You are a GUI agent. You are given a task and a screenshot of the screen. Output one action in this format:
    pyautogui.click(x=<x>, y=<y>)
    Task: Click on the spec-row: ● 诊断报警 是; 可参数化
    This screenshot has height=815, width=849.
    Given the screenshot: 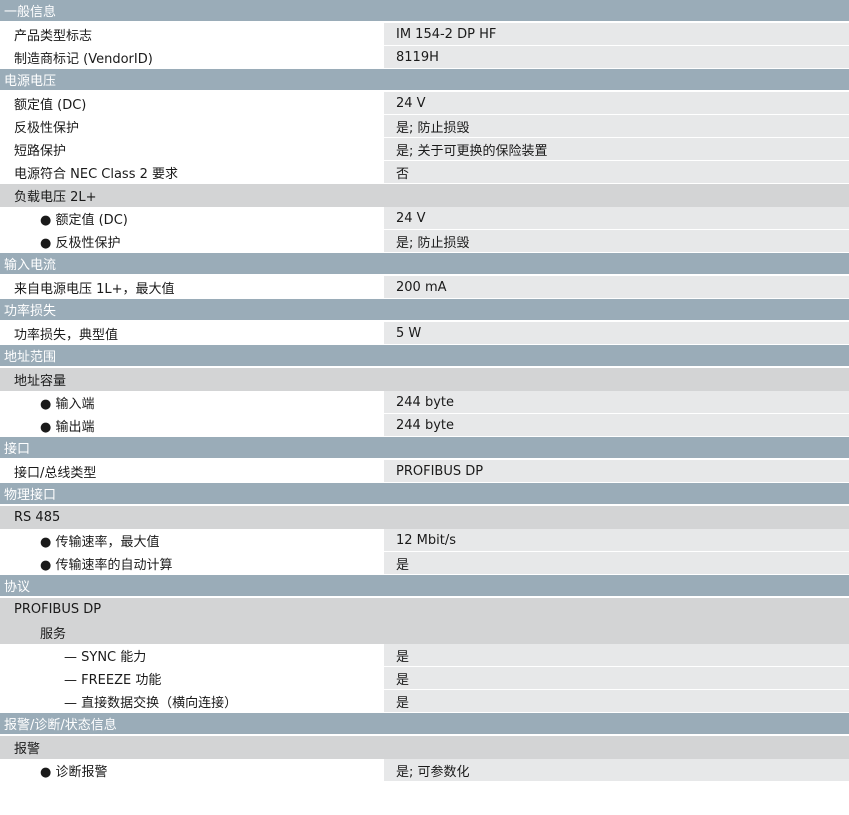 What is the action you would take?
    pyautogui.click(x=424, y=770)
    